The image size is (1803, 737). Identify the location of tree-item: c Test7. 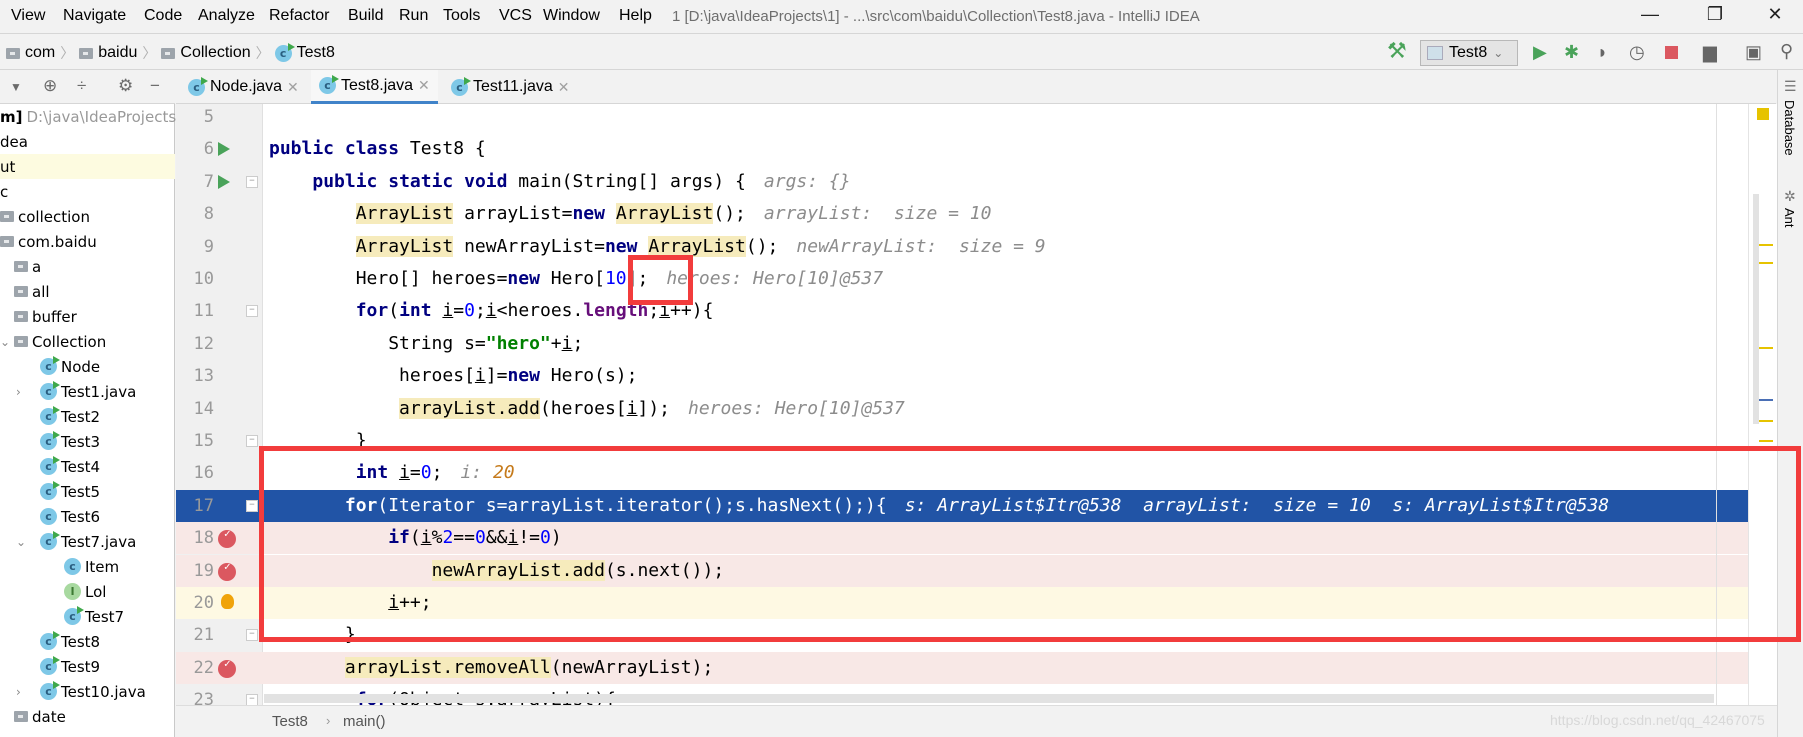
(87, 616).